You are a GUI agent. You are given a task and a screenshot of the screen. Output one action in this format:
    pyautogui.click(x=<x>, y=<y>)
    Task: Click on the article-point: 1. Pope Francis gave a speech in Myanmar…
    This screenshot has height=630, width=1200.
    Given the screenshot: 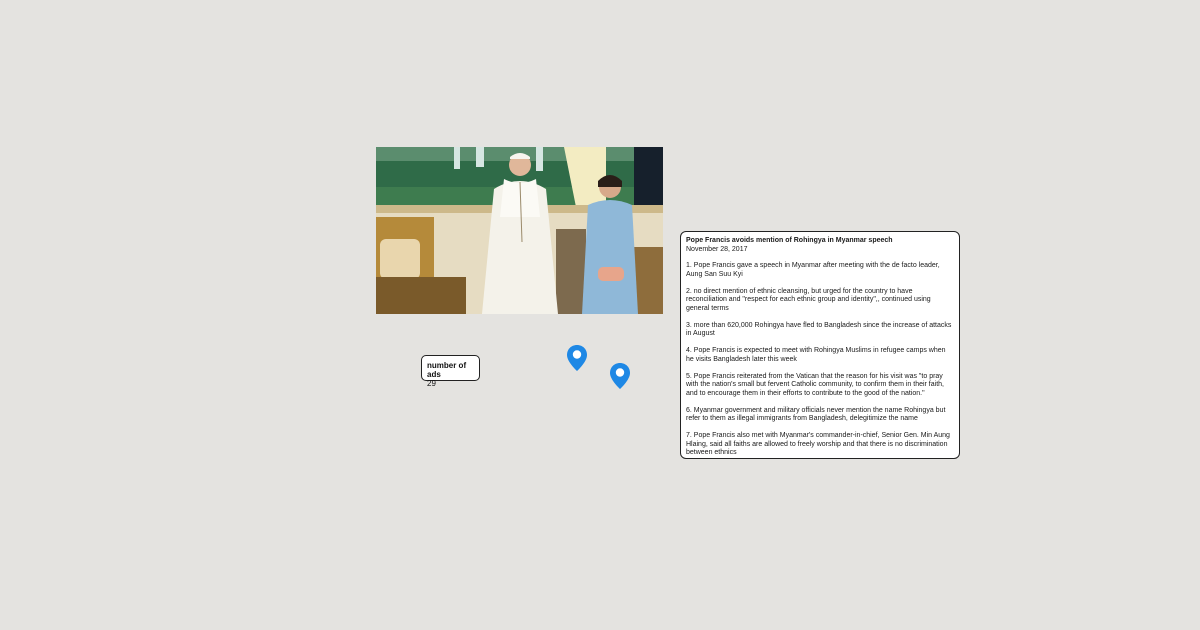 What is the action you would take?
    pyautogui.click(x=813, y=270)
    